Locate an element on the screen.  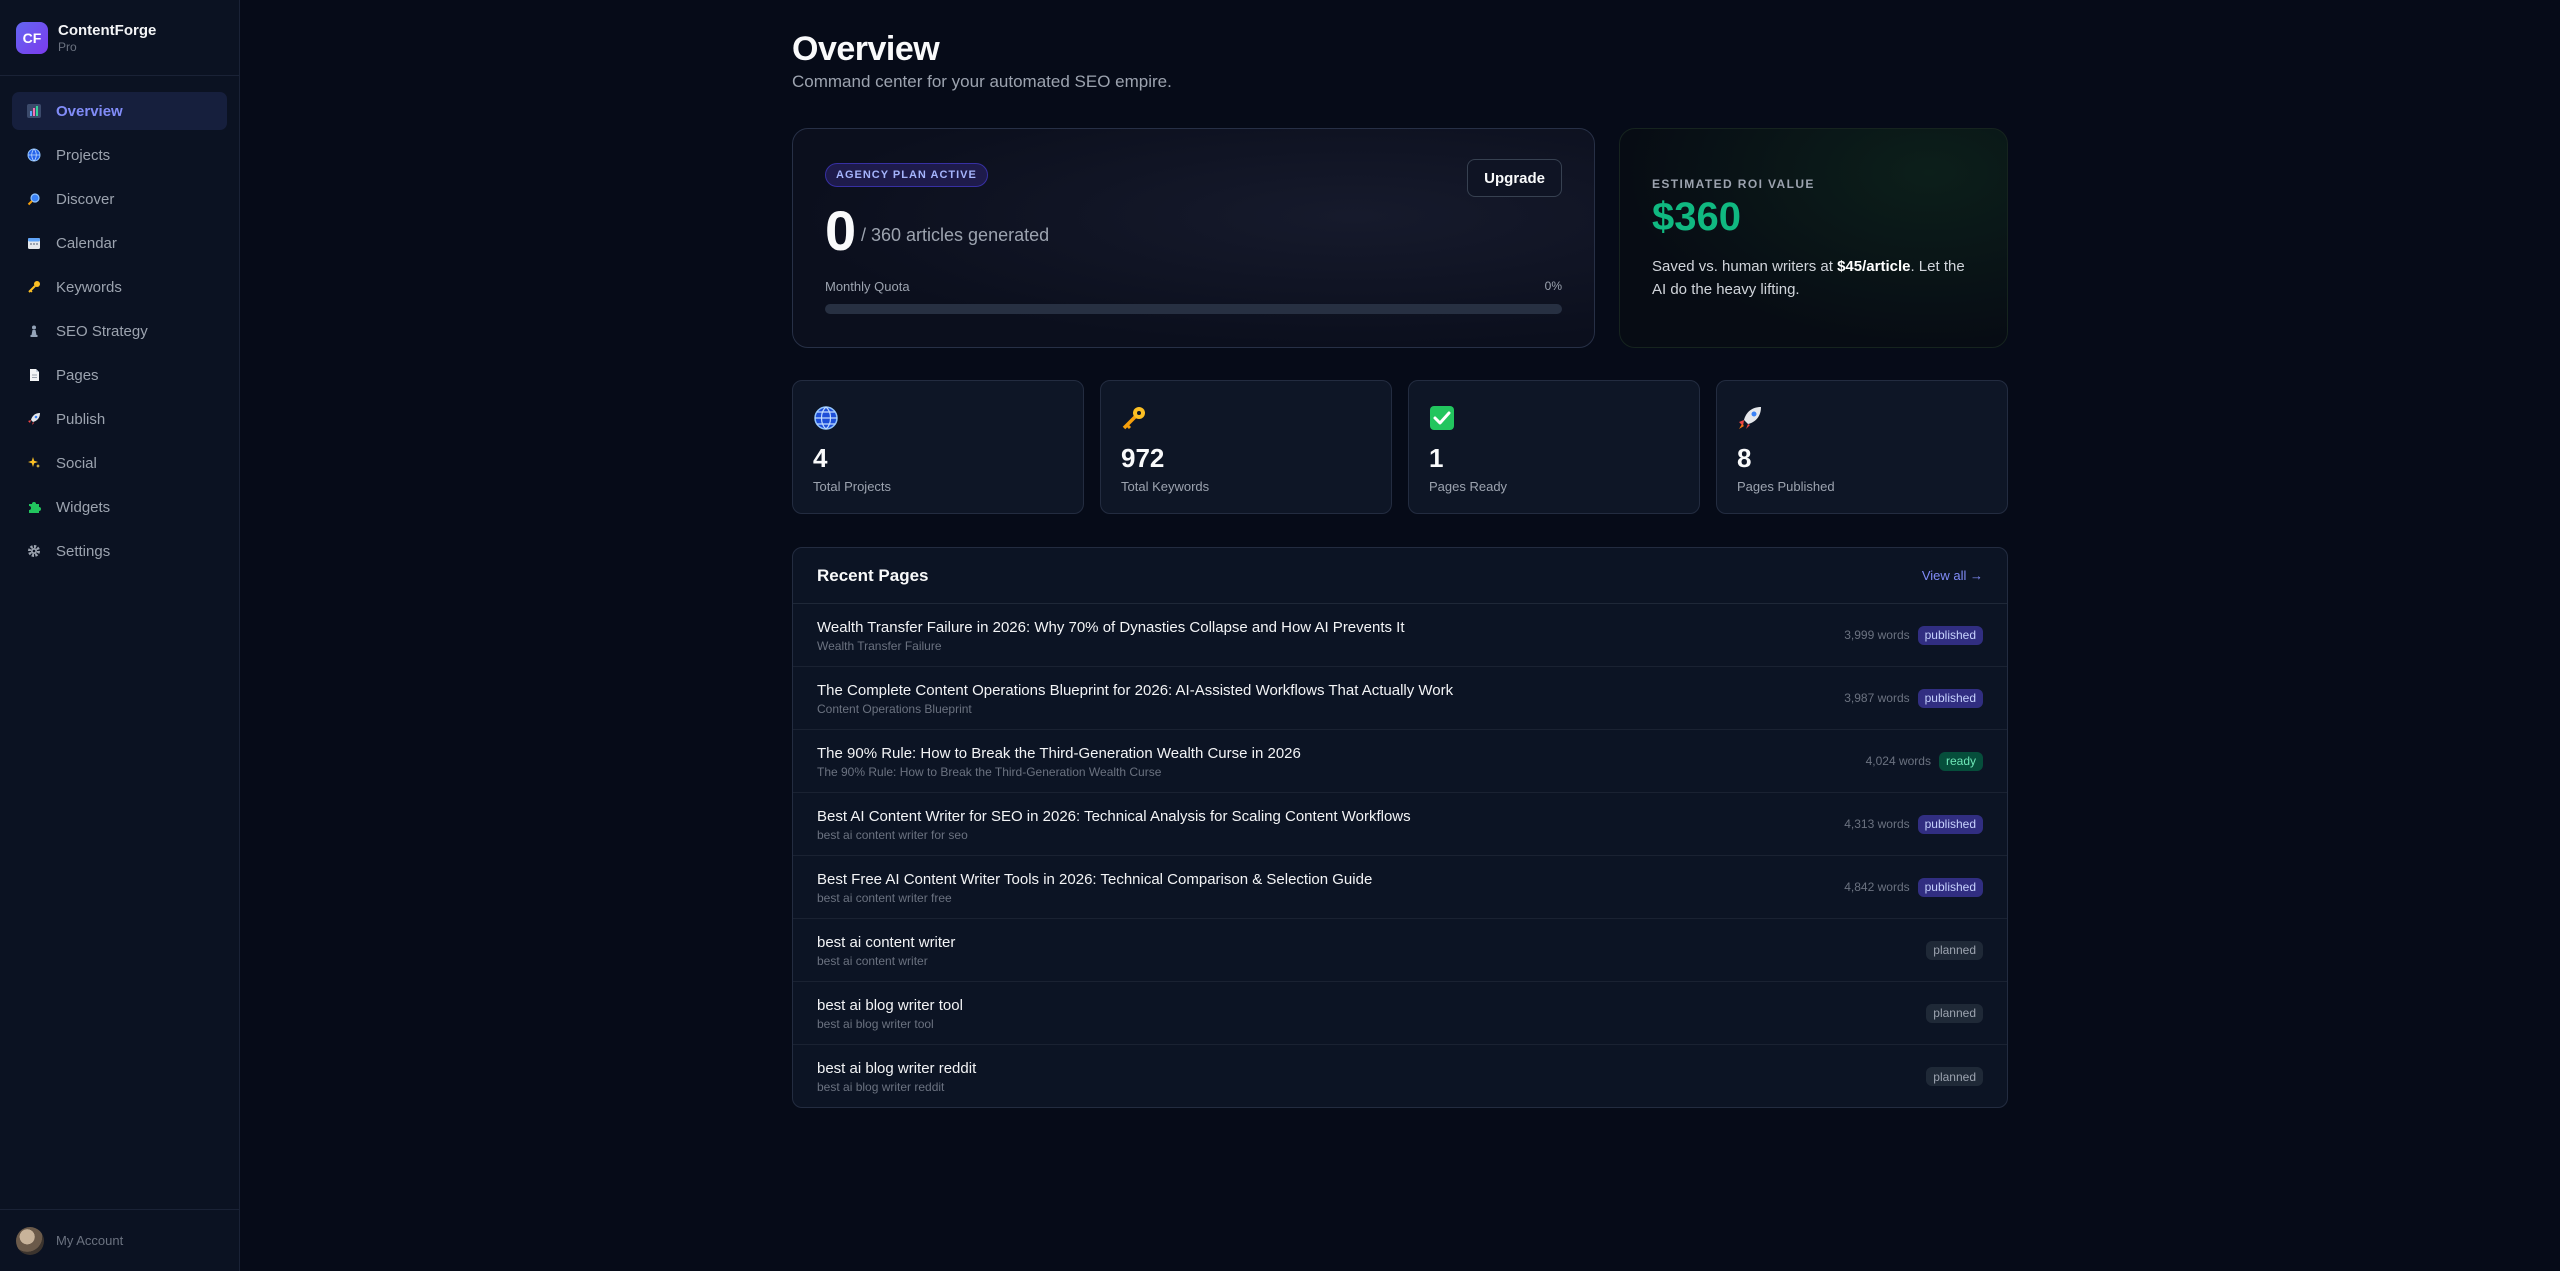
calendar-icon is located at coordinates (34, 243).